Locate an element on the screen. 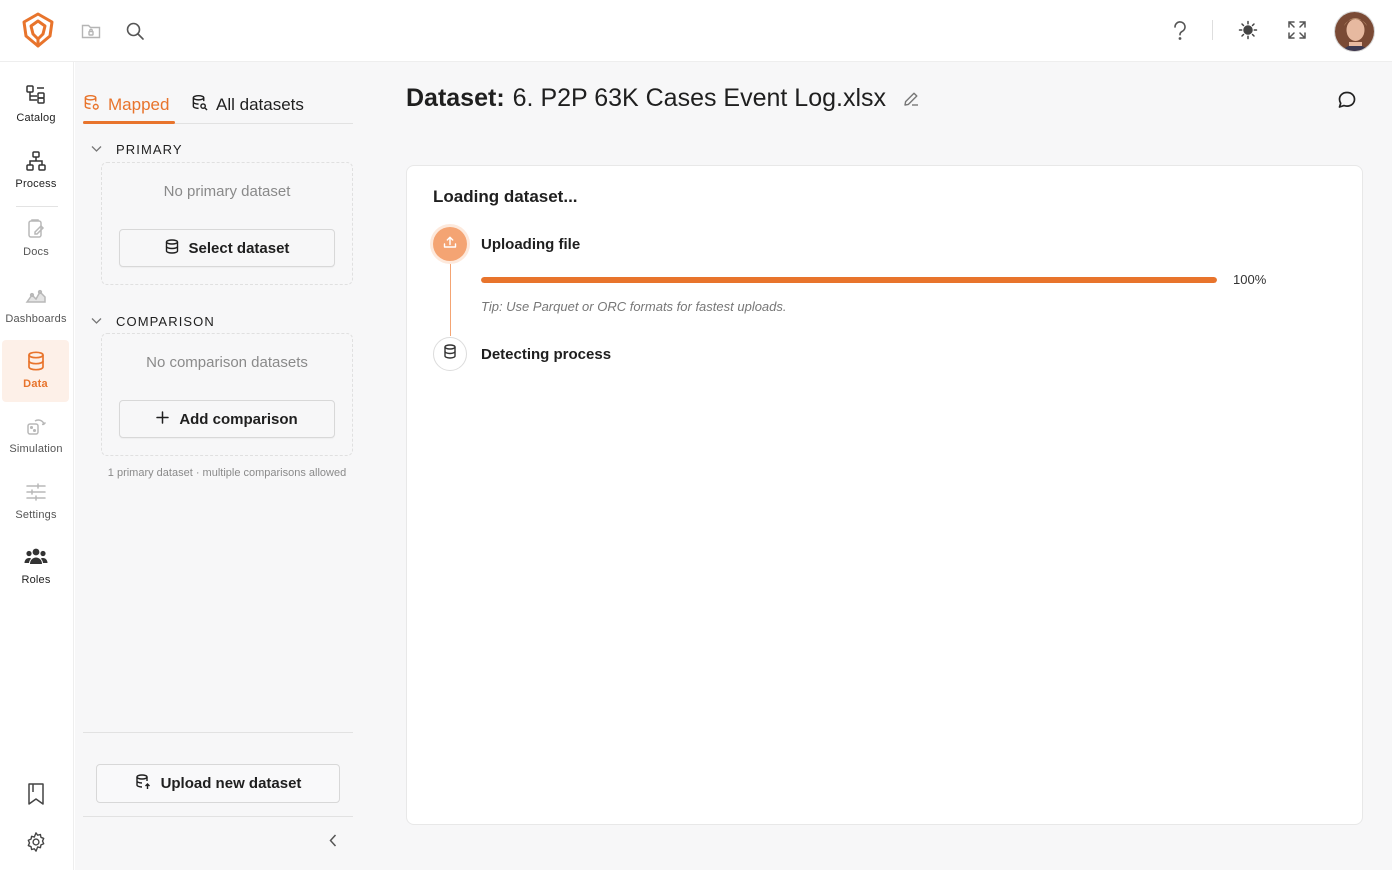 The height and width of the screenshot is (870, 1392). primary-section-toggle: PRIMARY is located at coordinates (137, 149).